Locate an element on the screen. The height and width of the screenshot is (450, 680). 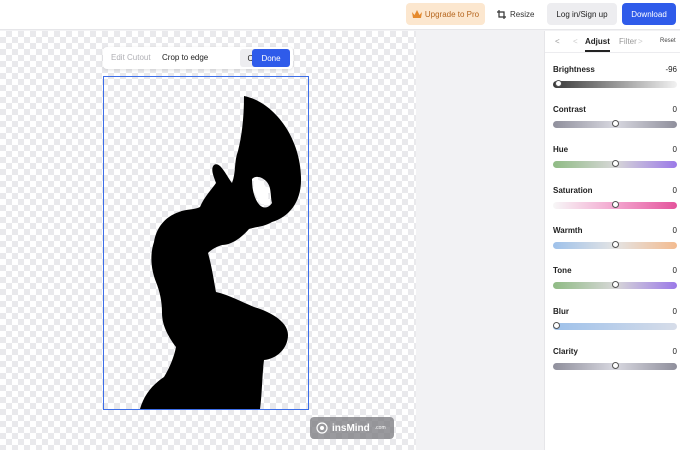
blur-label: Blur is located at coordinates (561, 311).